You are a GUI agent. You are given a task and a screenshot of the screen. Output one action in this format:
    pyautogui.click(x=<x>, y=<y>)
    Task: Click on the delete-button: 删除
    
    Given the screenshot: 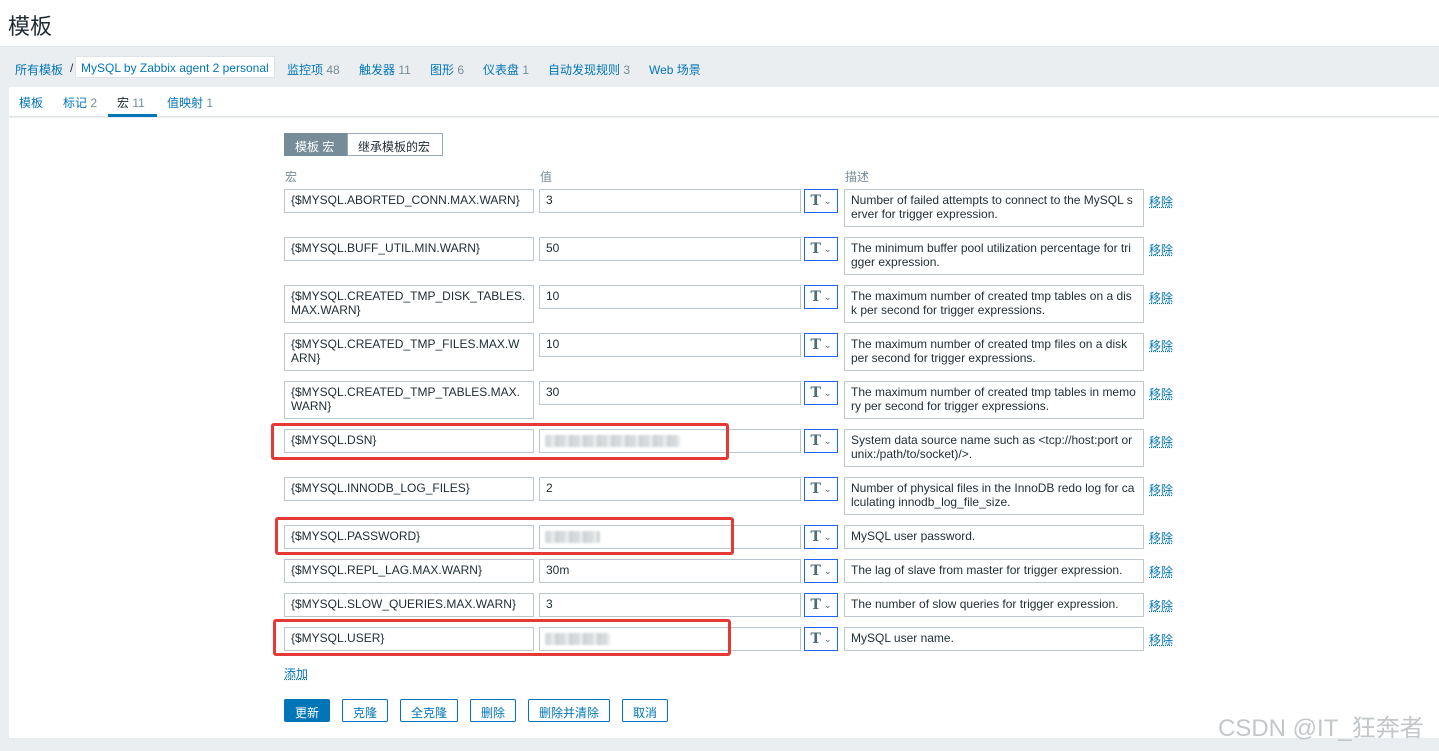 What is the action you would take?
    pyautogui.click(x=493, y=710)
    